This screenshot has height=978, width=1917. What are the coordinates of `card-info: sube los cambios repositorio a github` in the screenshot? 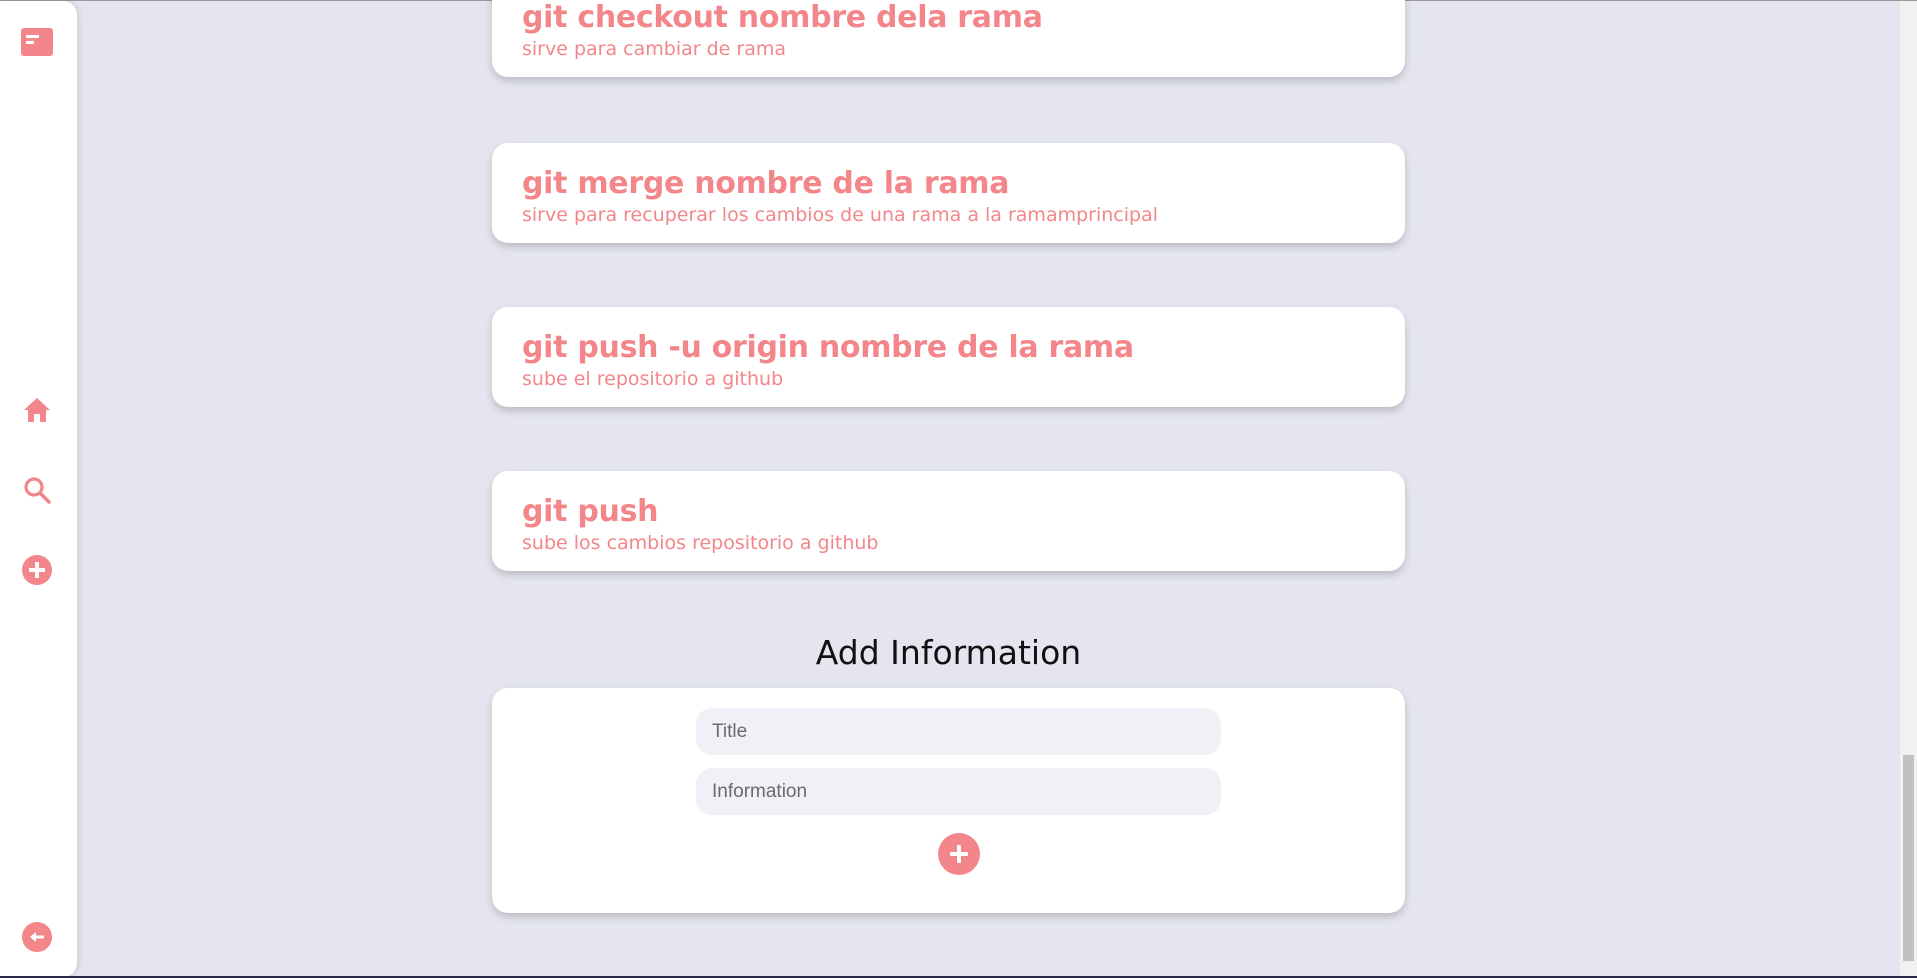 It's located at (700, 543).